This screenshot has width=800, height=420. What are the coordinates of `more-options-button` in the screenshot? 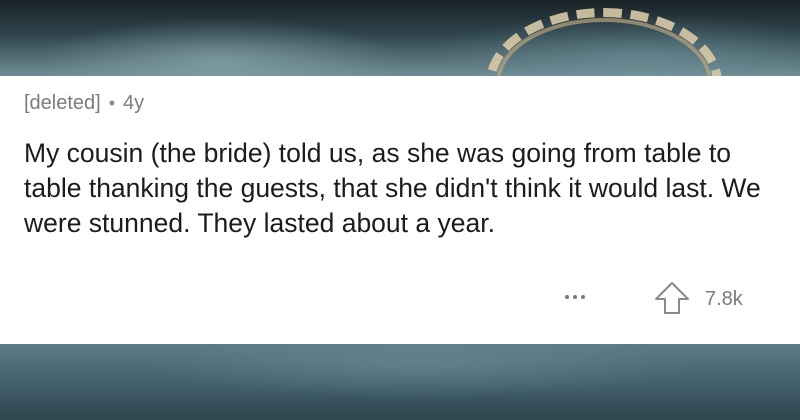 It's located at (575, 297).